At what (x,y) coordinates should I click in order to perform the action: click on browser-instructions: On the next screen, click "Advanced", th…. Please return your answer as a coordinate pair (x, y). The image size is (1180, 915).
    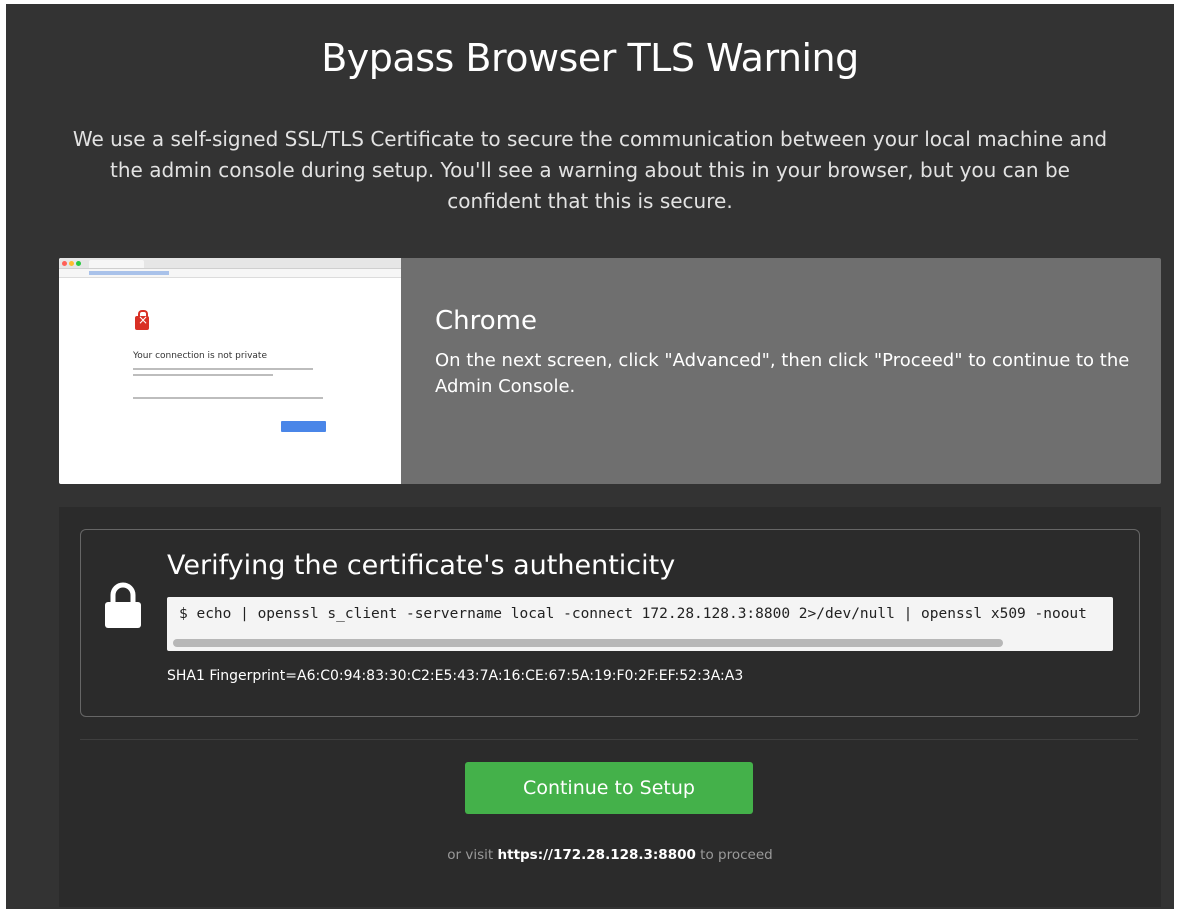
    Looking at the image, I should click on (782, 373).